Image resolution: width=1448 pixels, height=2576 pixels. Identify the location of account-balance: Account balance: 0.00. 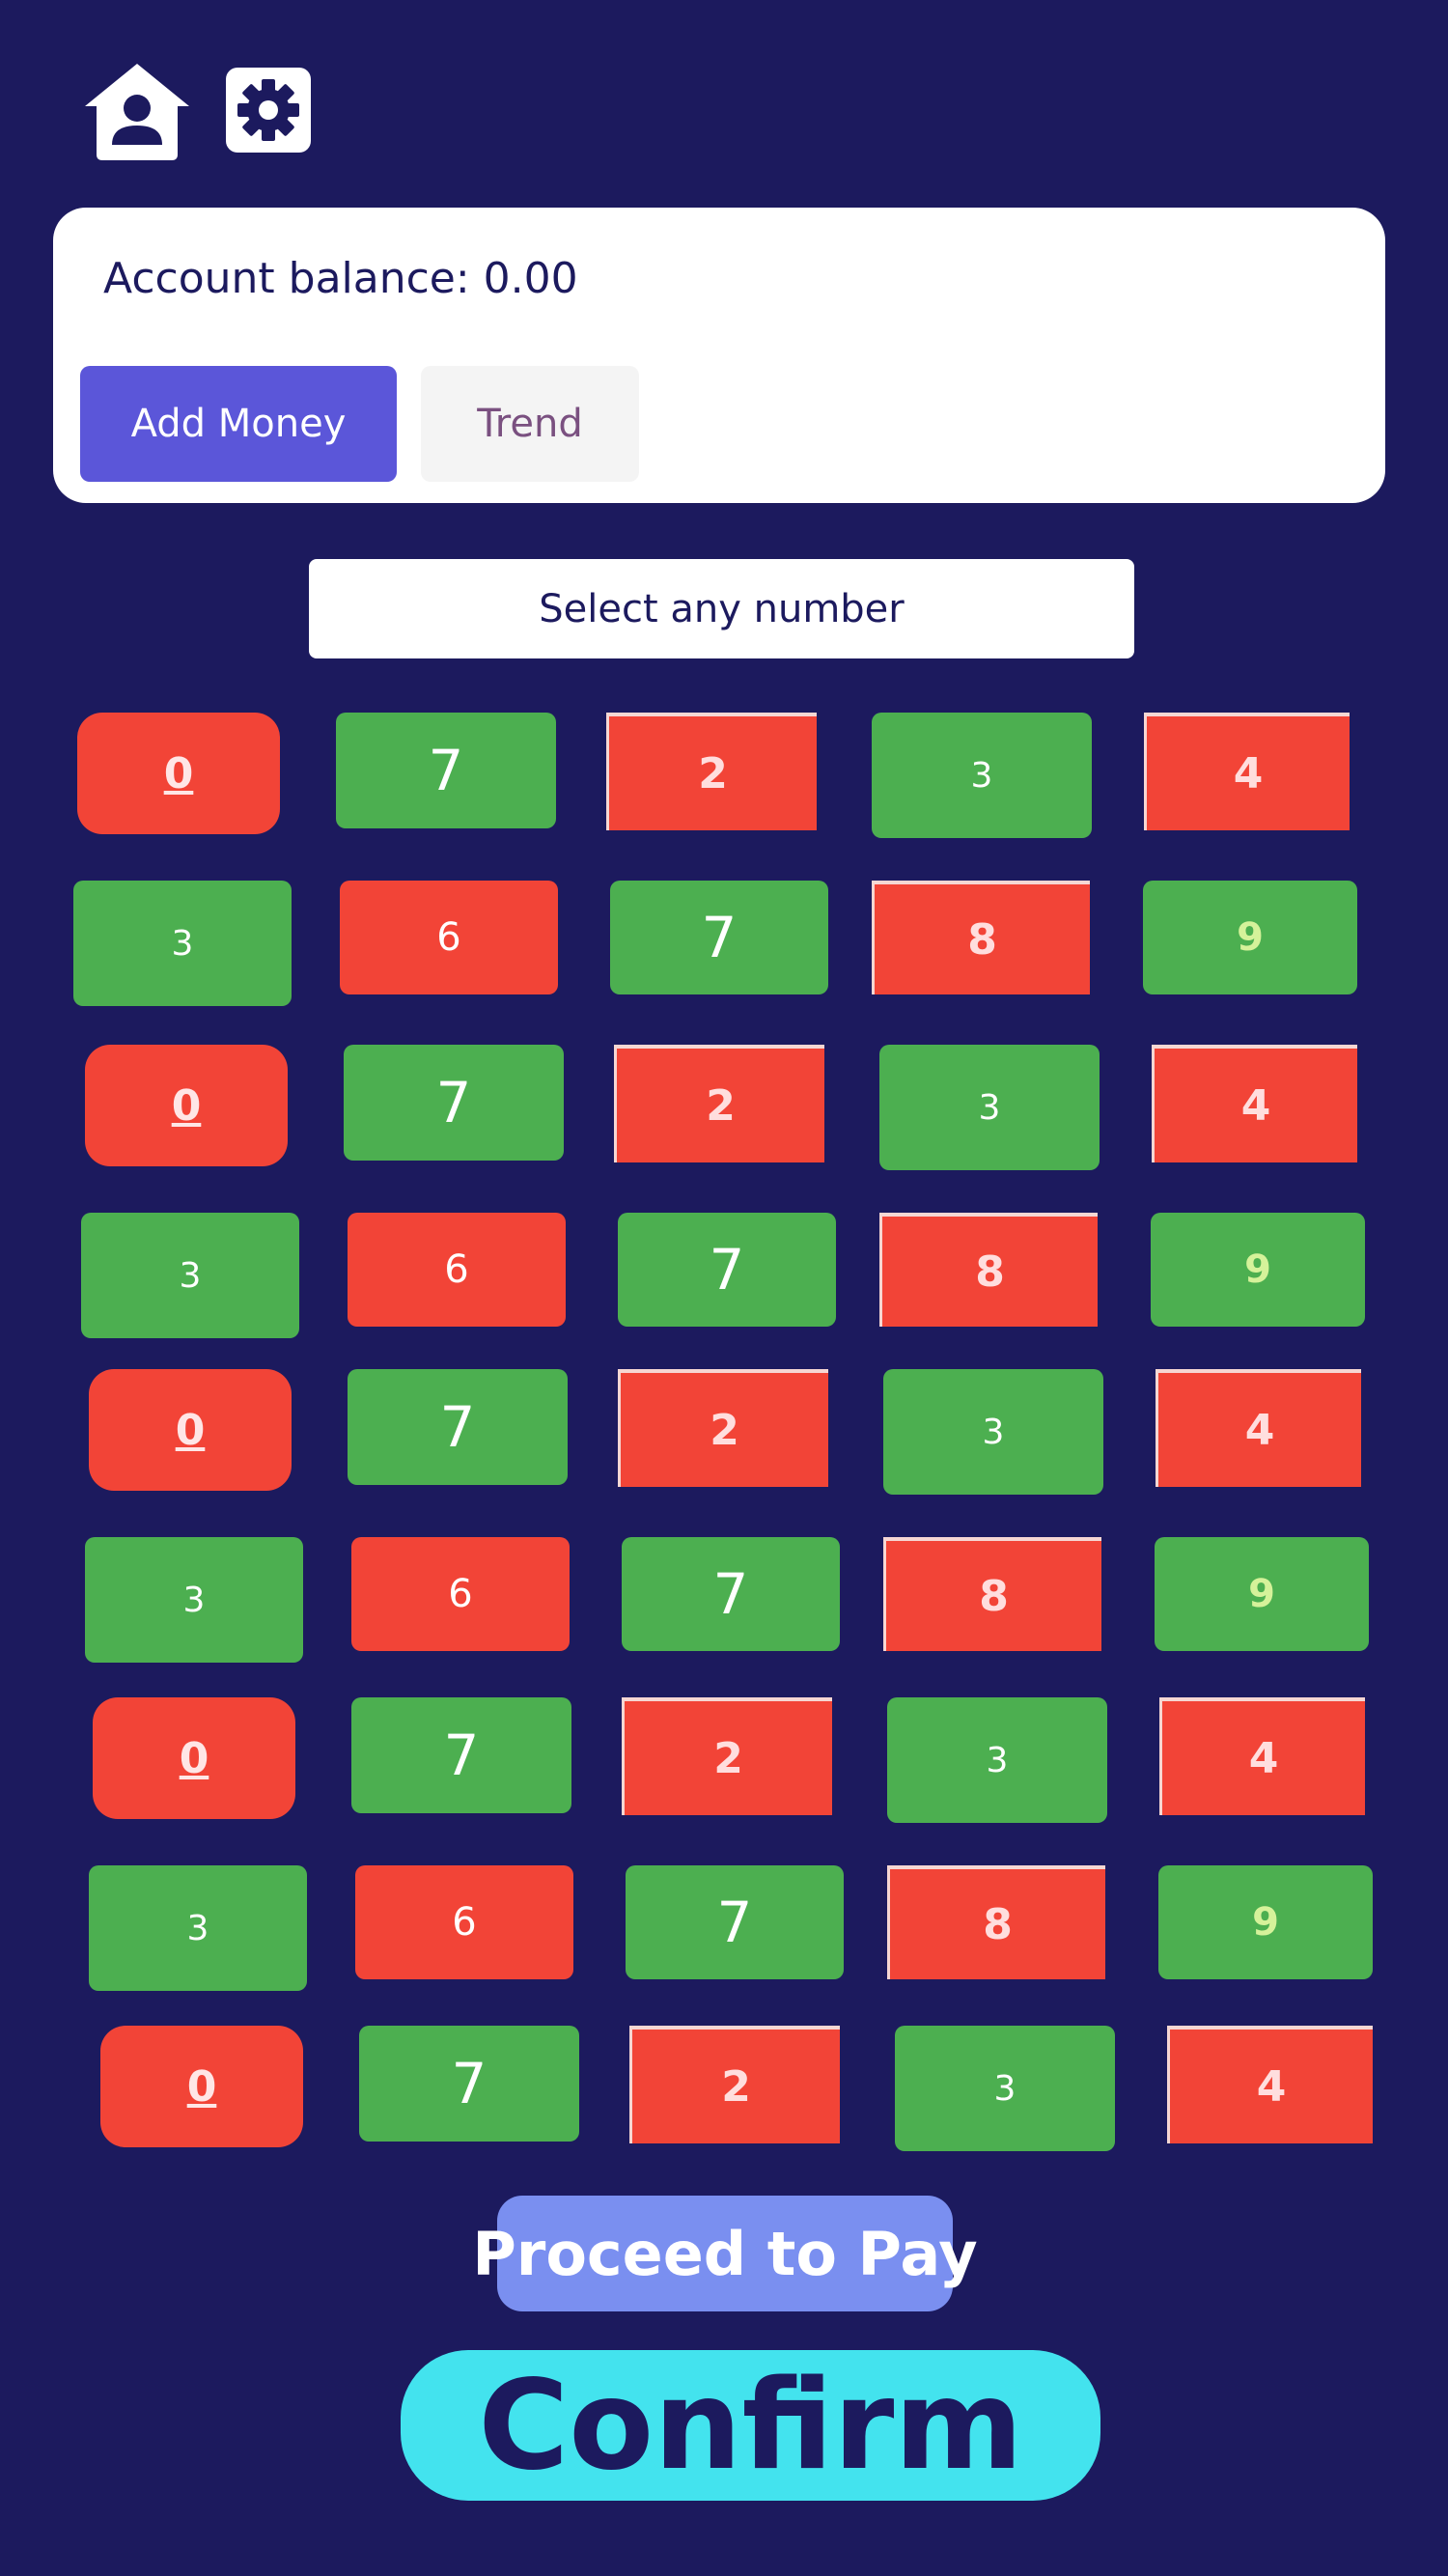
(341, 279).